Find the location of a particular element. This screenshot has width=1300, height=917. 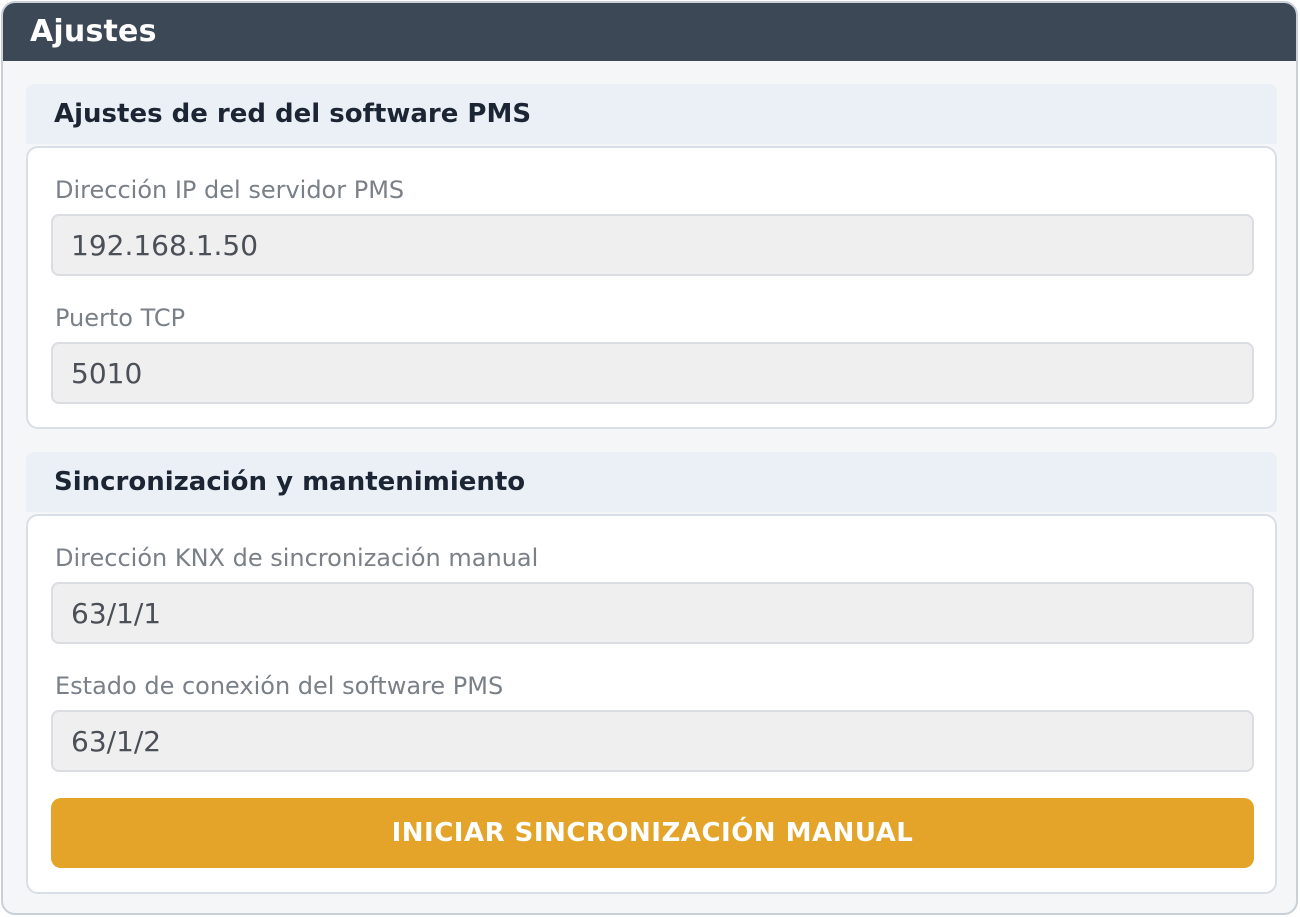

pms-server-ip-label: Dirección IP del servidor PMS is located at coordinates (230, 190).